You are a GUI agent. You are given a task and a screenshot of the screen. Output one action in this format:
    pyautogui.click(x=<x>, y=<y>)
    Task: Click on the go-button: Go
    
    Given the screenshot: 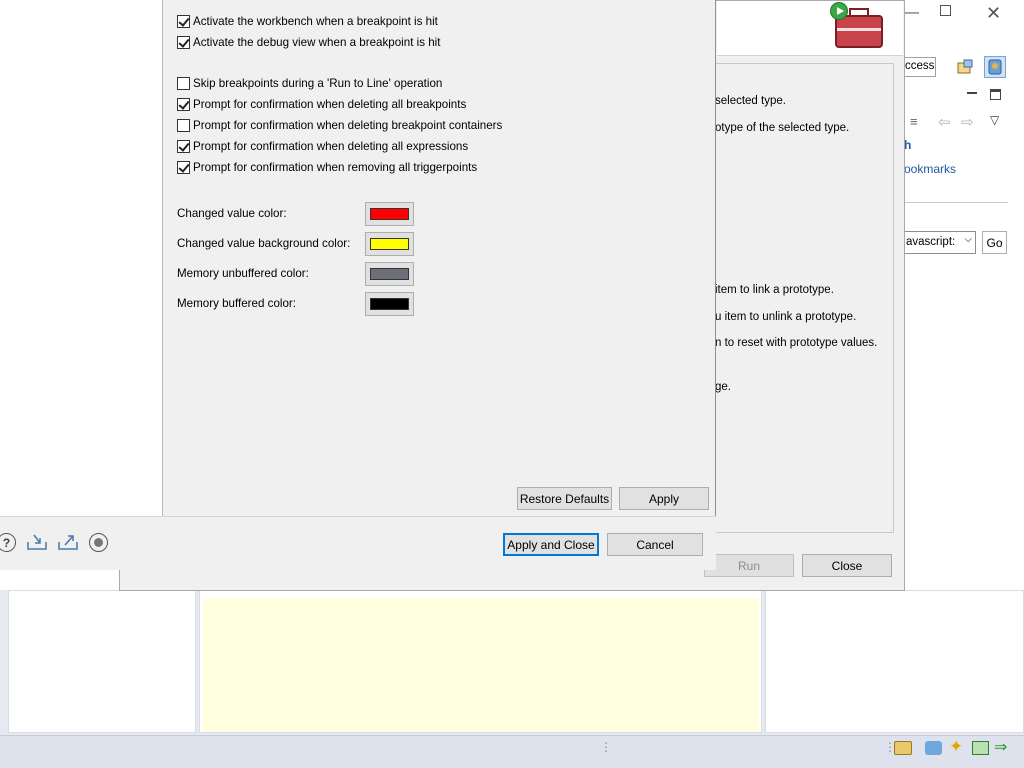 What is the action you would take?
    pyautogui.click(x=994, y=242)
    